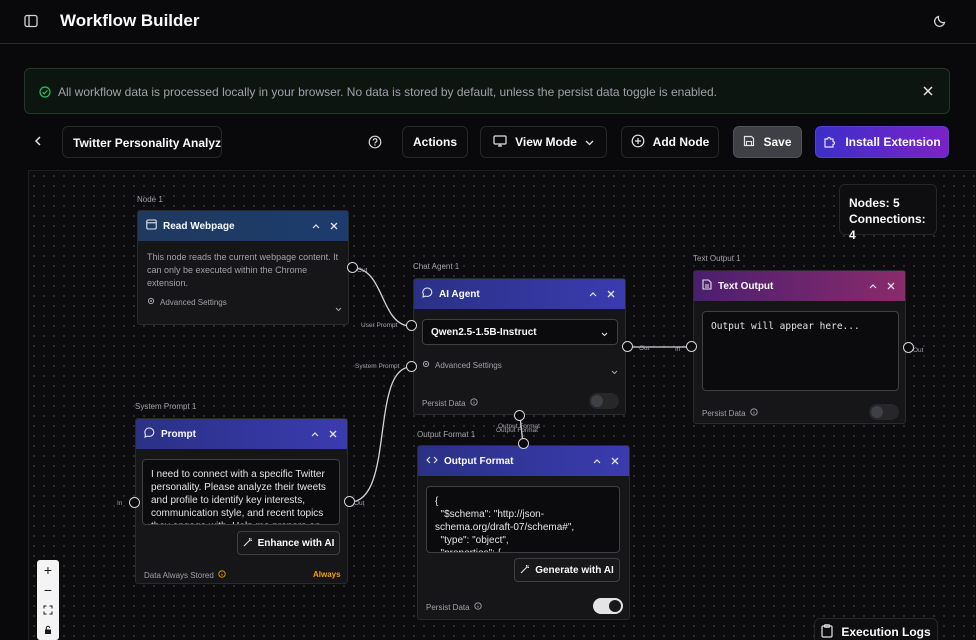  I want to click on app-title: Workflow Builder, so click(130, 20).